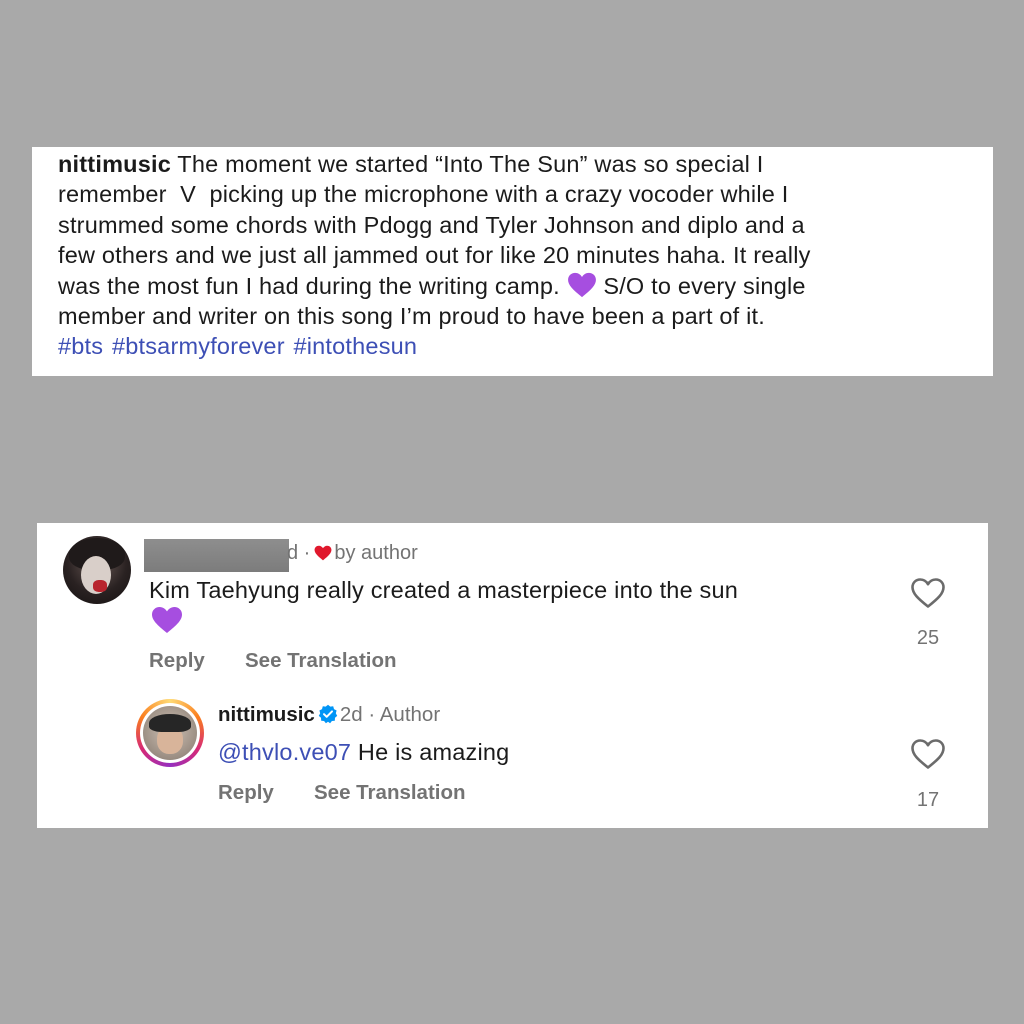  What do you see at coordinates (364, 752) in the screenshot?
I see `reply-text: @thvlo.ve07 He is amazing` at bounding box center [364, 752].